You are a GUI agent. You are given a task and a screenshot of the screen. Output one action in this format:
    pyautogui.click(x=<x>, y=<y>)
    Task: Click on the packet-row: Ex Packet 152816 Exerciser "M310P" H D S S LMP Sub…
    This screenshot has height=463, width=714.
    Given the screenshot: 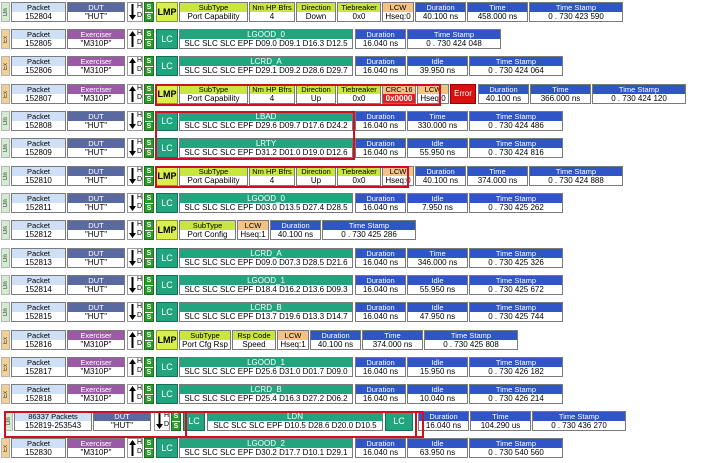 What is the action you would take?
    pyautogui.click(x=357, y=340)
    